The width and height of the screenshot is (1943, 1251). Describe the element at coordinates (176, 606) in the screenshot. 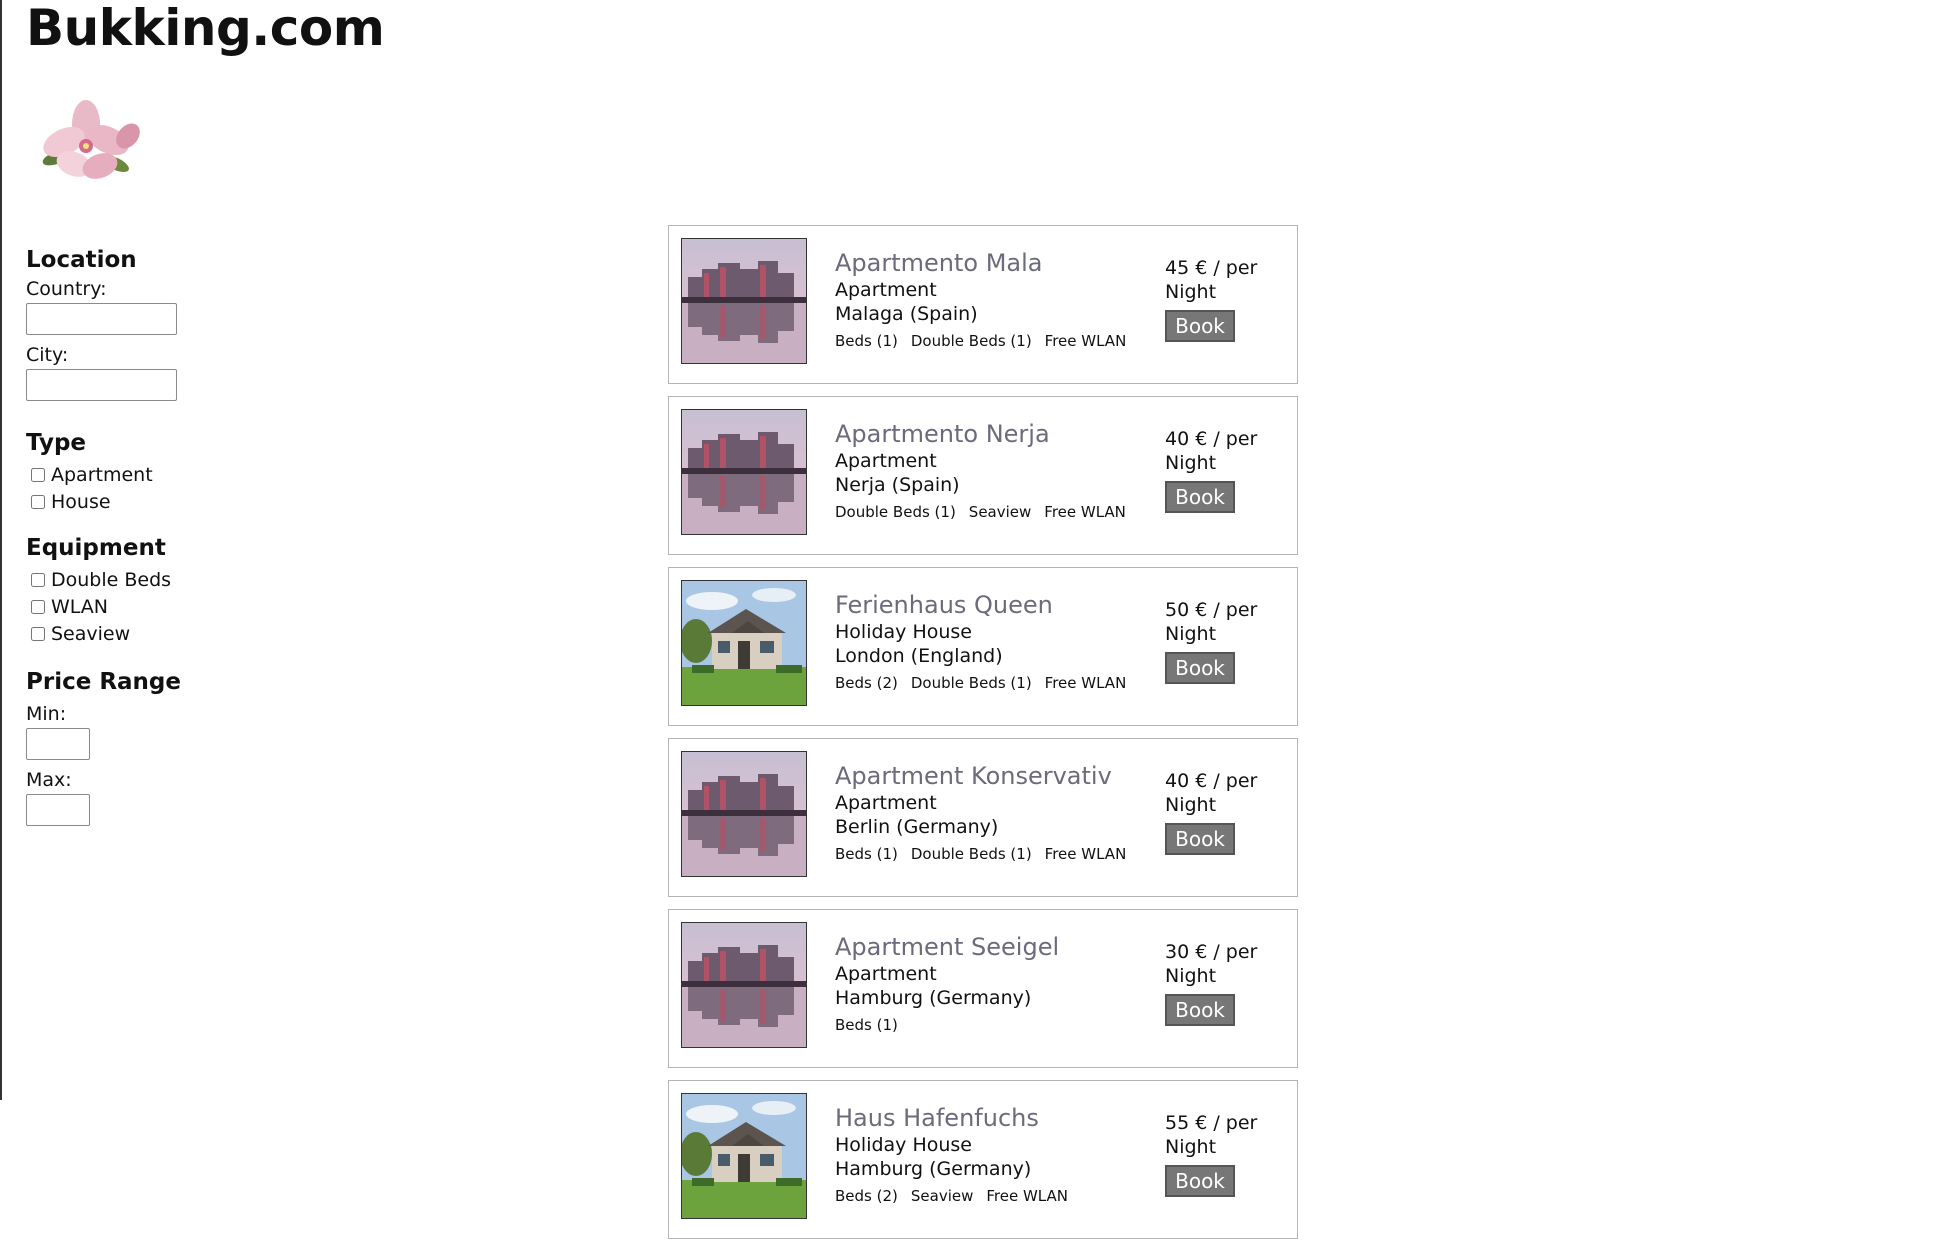

I see `equipment-option-wlan: WLAN` at that location.